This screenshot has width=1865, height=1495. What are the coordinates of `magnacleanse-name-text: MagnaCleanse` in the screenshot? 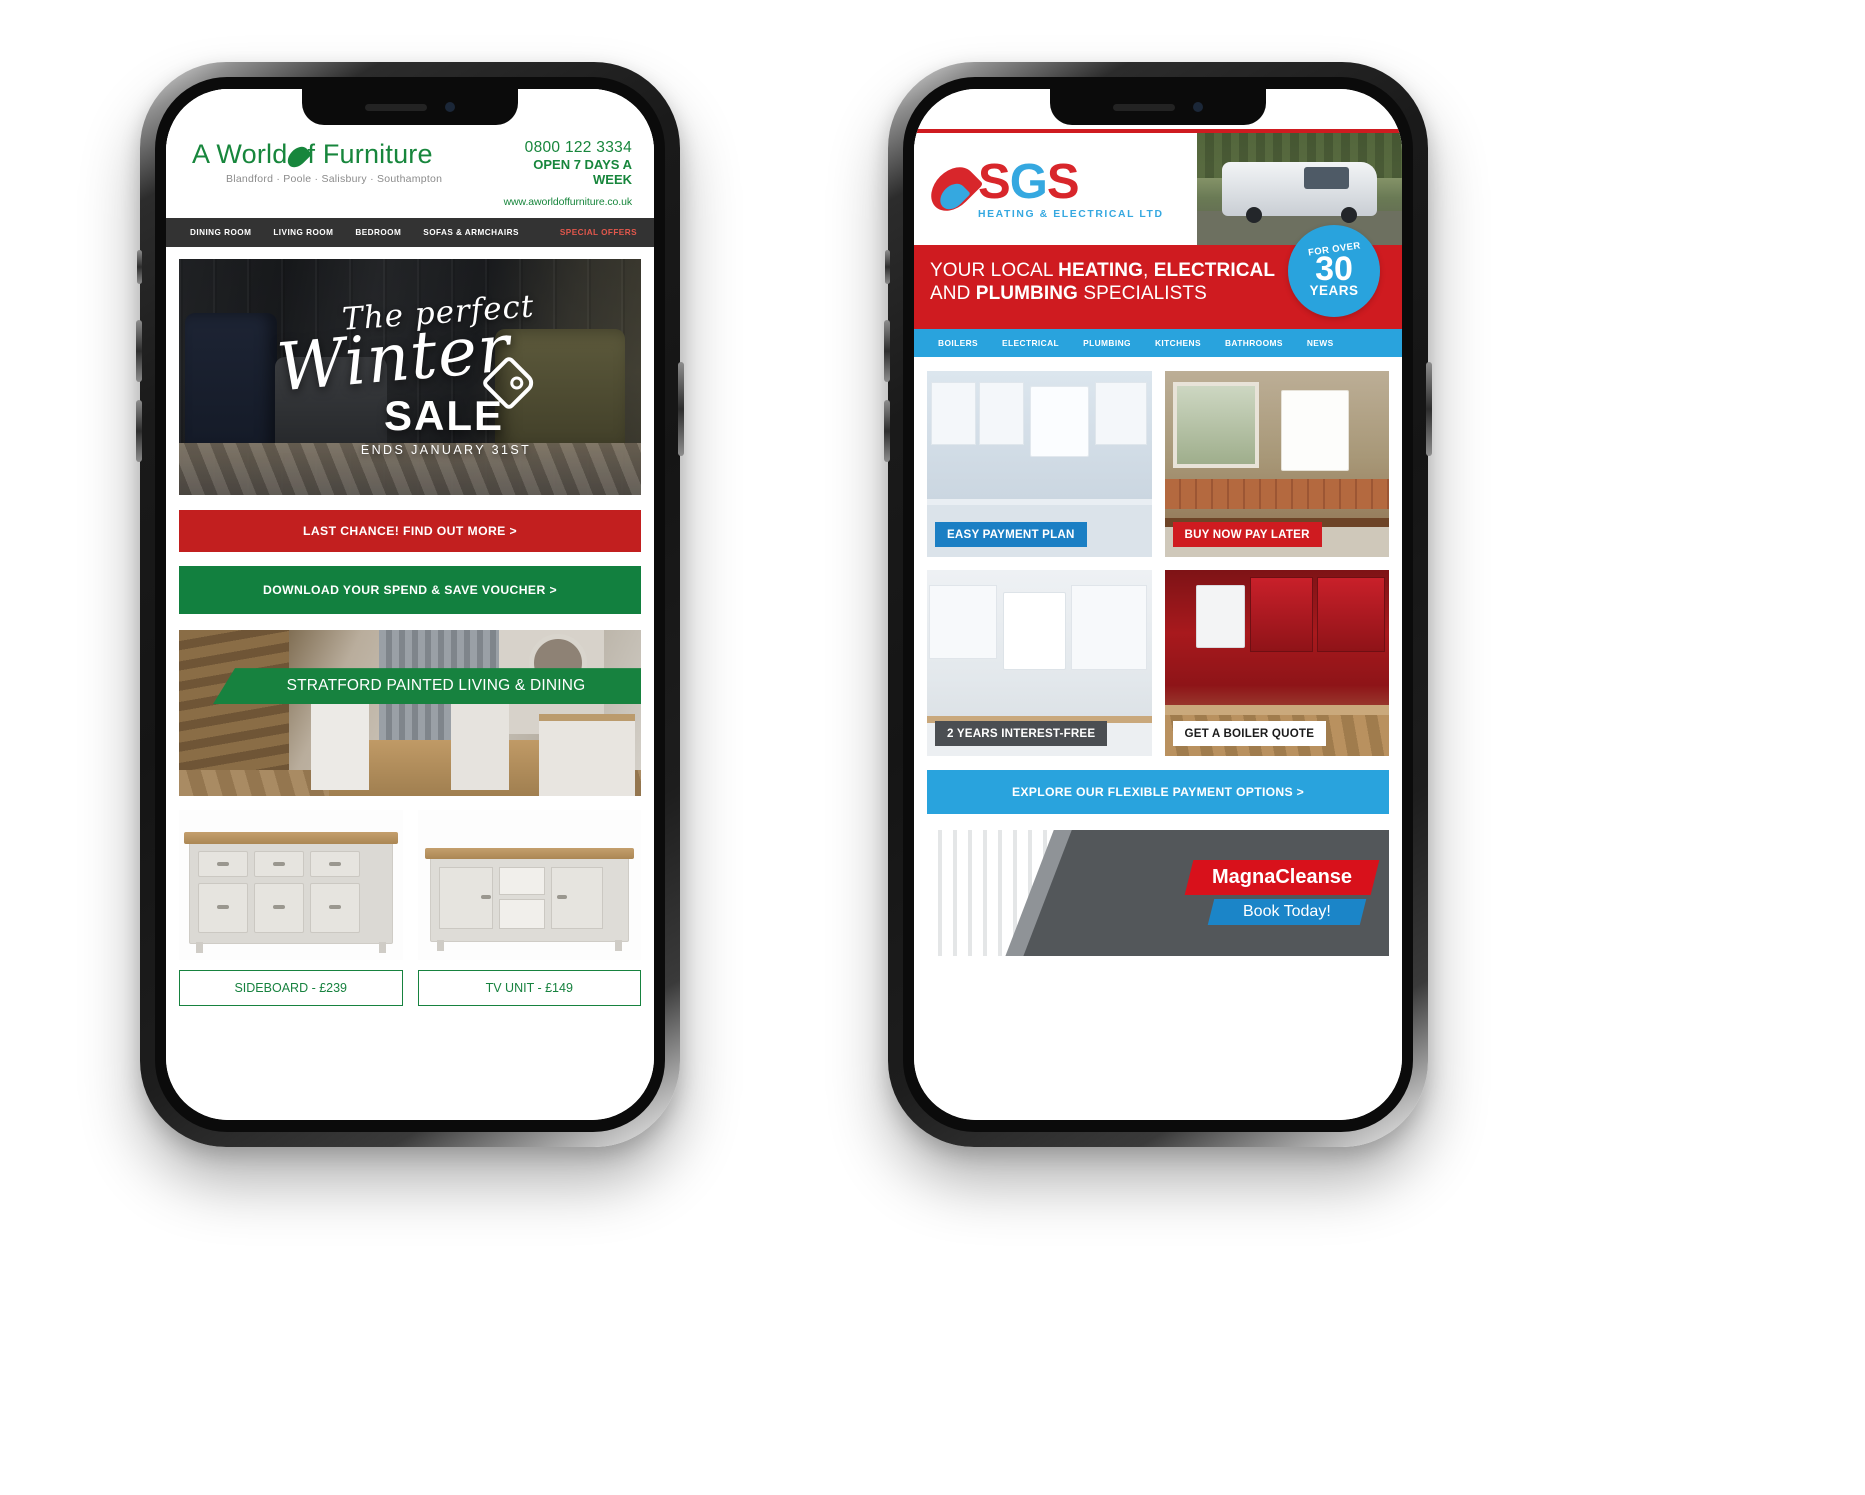 It's located at (1282, 877).